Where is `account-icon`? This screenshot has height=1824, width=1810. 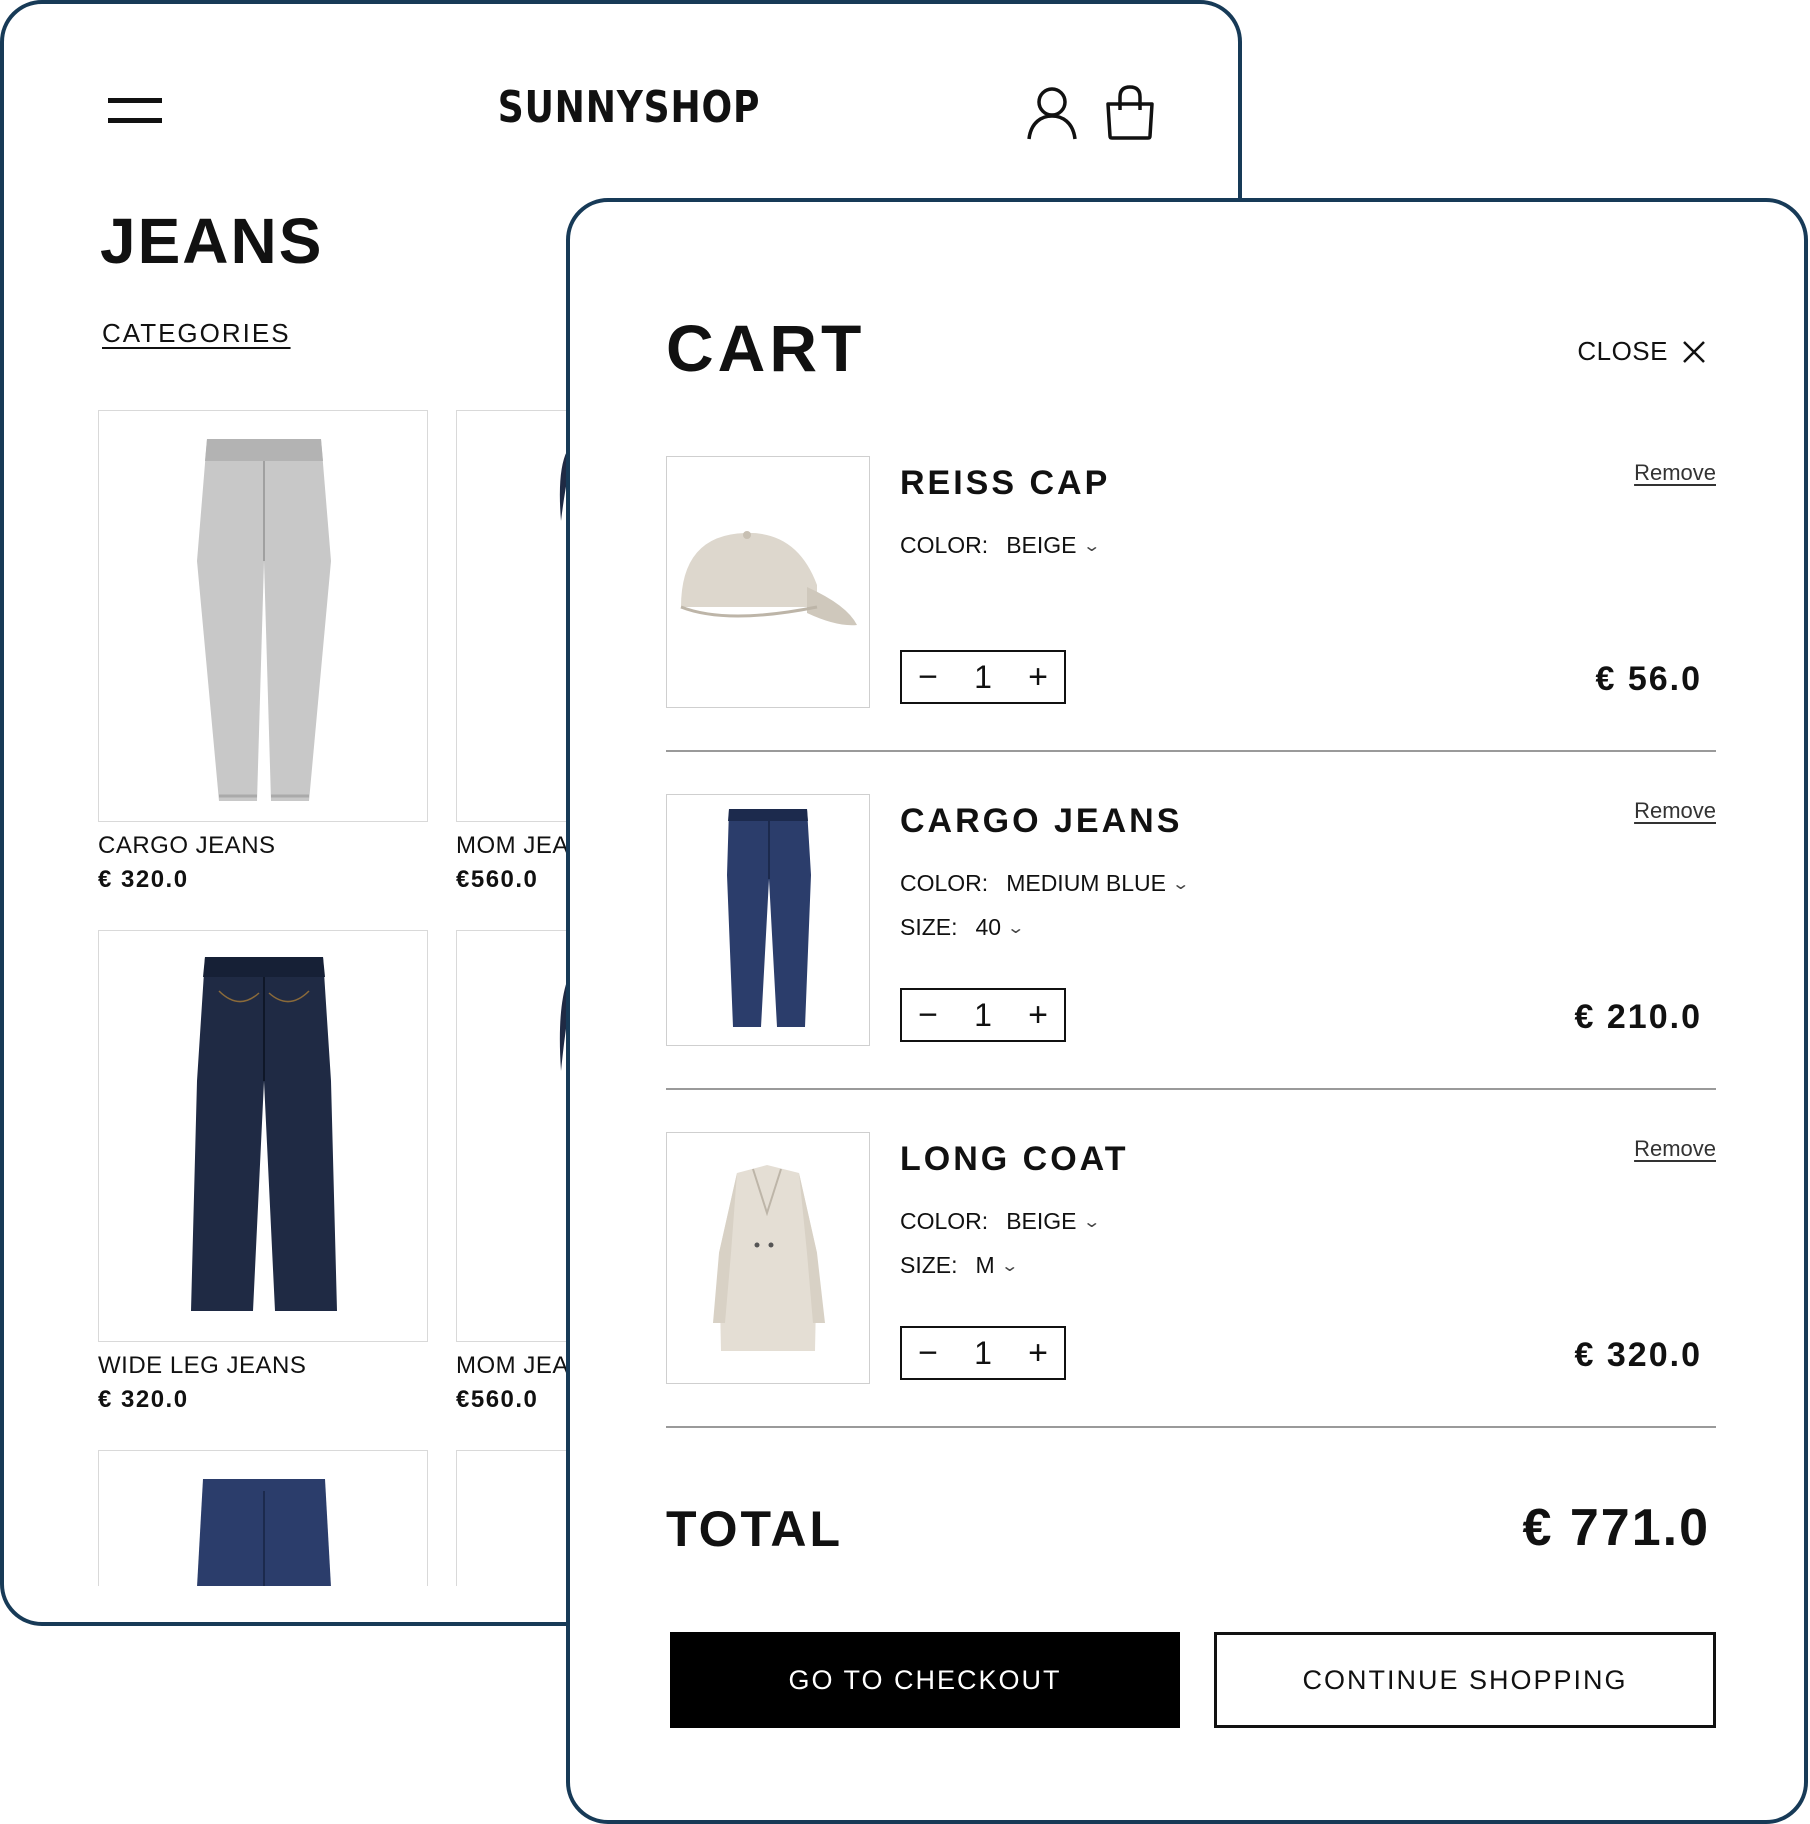
account-icon is located at coordinates (1052, 112).